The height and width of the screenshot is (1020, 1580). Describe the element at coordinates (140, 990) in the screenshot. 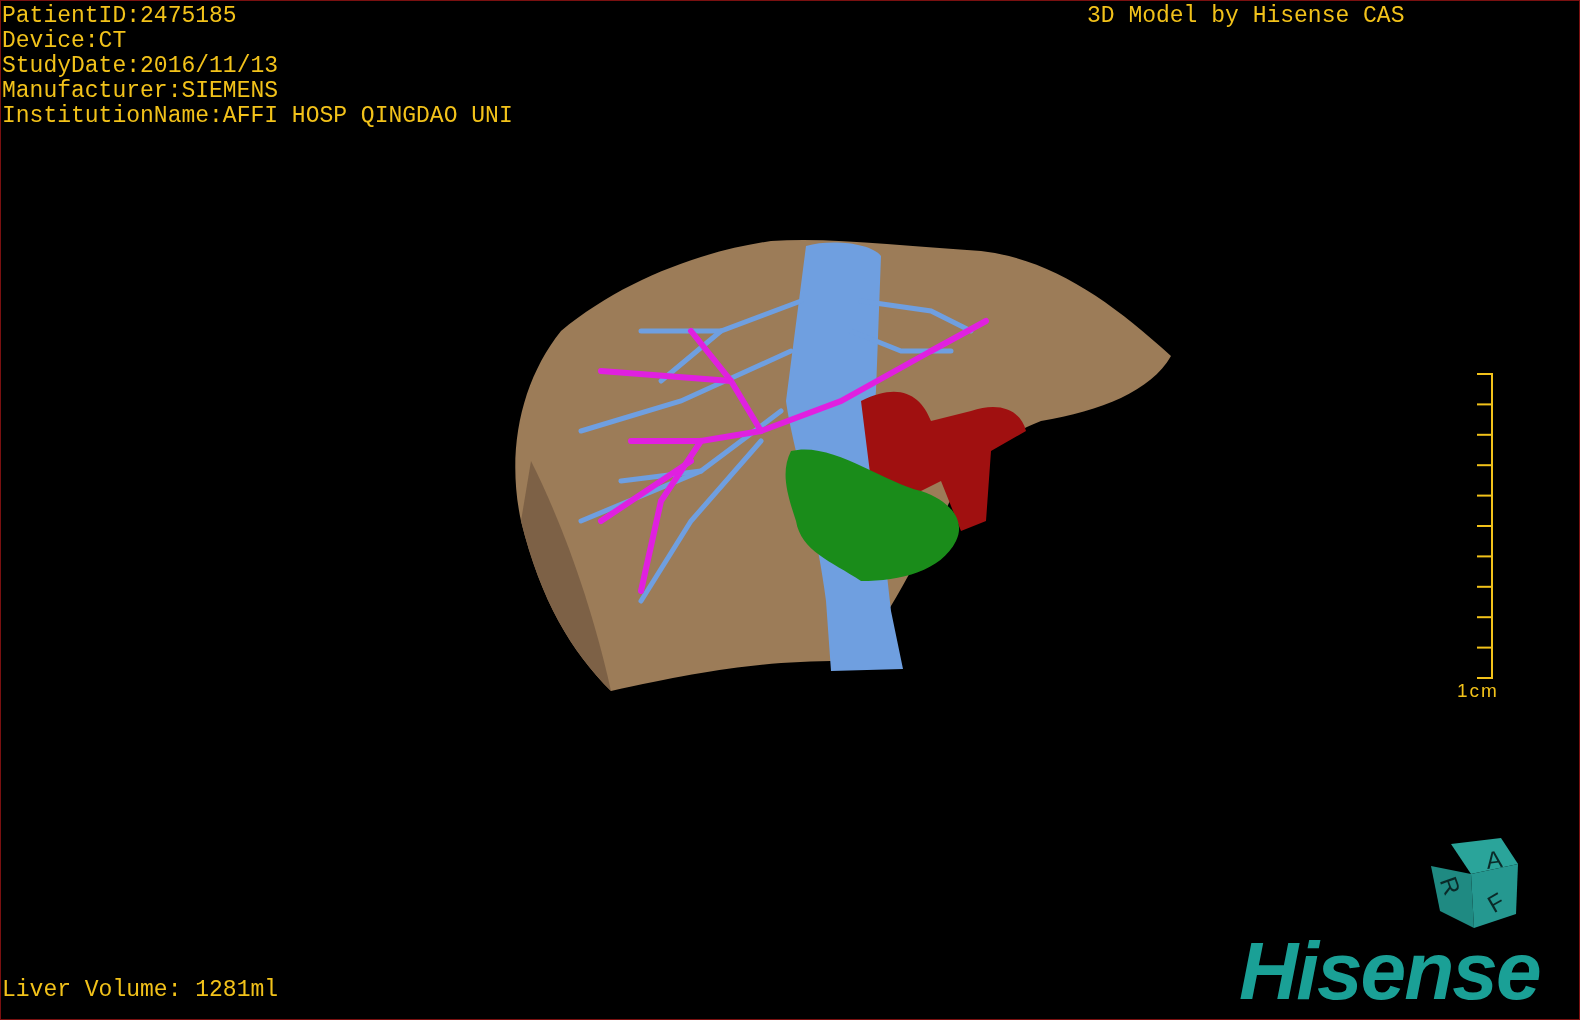

I see `liver-volume-label: Liver Volume: 1281ml` at that location.